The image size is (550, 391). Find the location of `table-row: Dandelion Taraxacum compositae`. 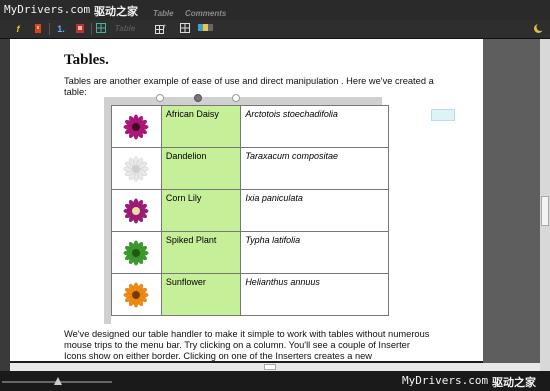

table-row: Dandelion Taraxacum compositae is located at coordinates (250, 168).